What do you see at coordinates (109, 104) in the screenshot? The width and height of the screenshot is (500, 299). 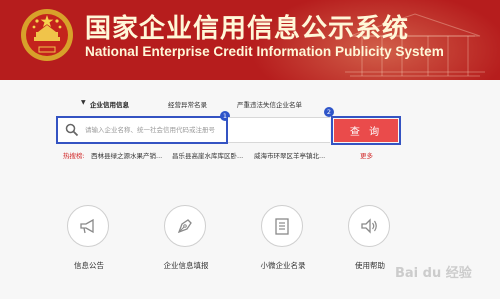 I see `tab-enterprise-credit-info: 企业信用信息` at bounding box center [109, 104].